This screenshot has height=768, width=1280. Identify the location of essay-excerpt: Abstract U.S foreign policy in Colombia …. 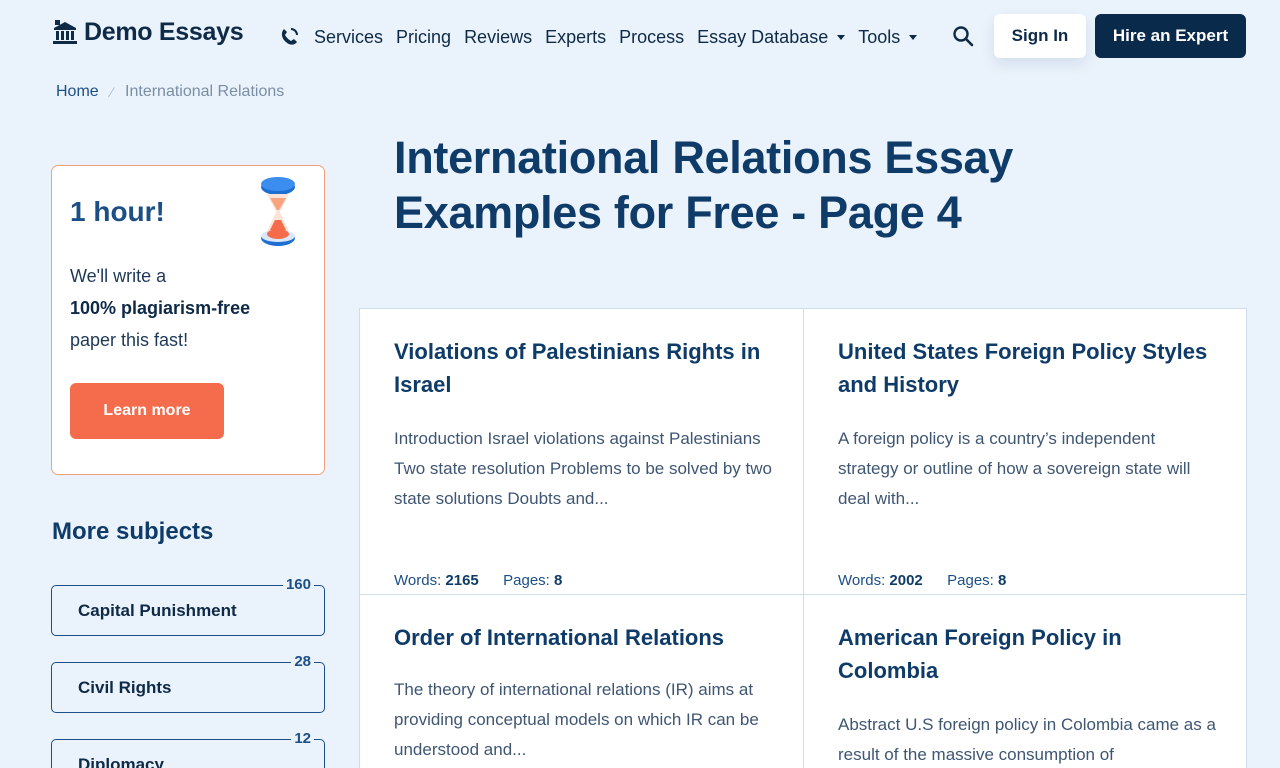
(1027, 739).